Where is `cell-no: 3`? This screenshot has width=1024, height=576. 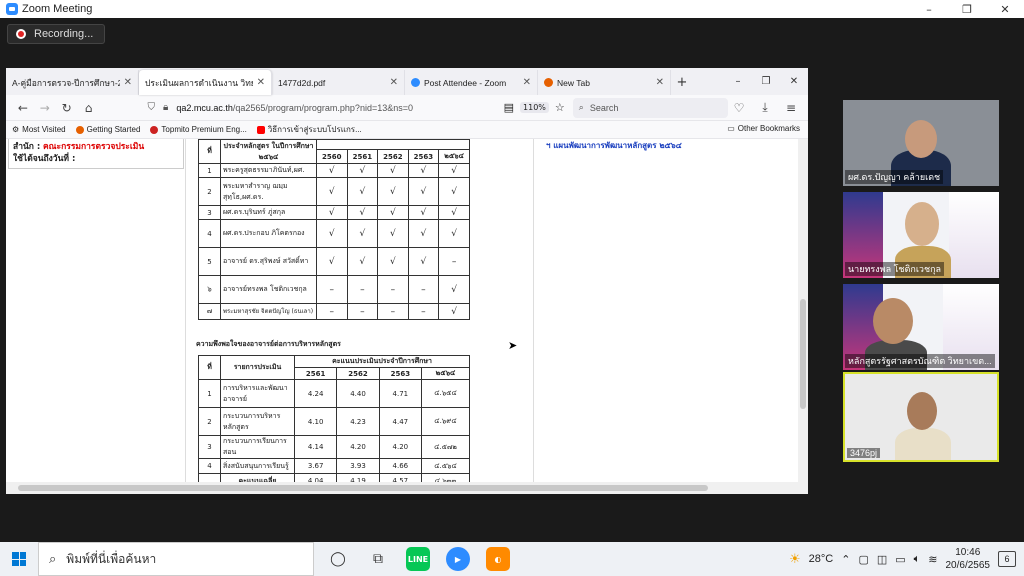 cell-no: 3 is located at coordinates (209, 447).